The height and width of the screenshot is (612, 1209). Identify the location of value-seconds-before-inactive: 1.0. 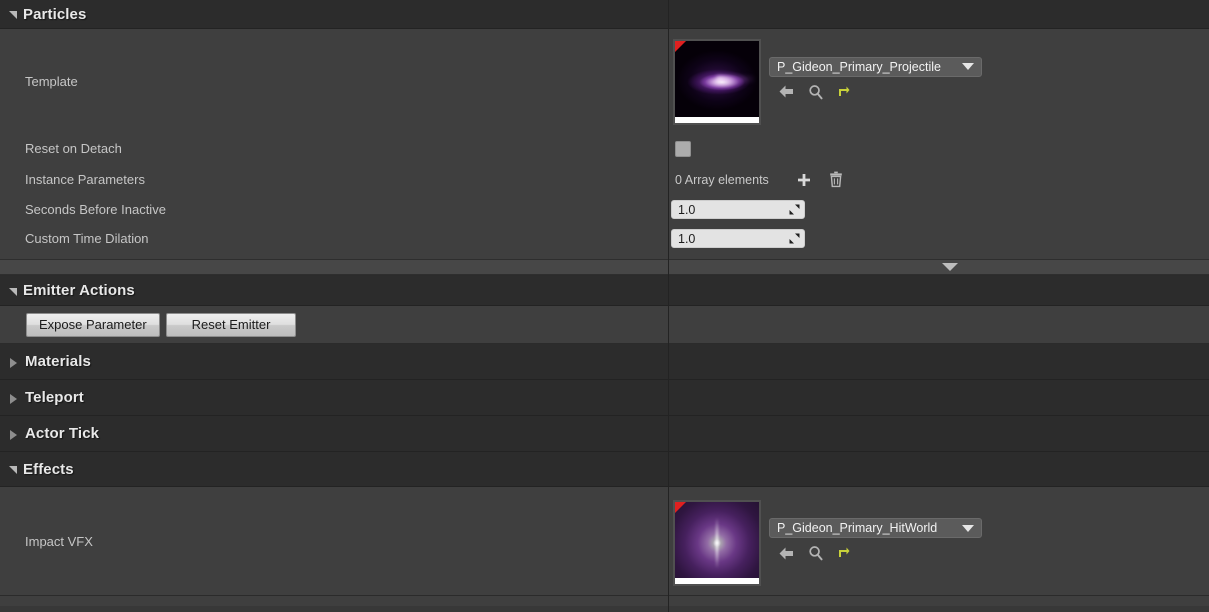
(938, 209).